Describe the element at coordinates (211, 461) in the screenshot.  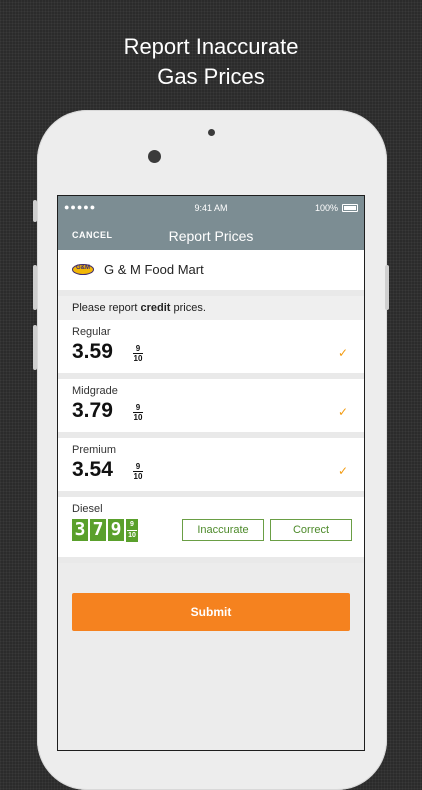
I see `fuel-row-premium: Premium 3.54 9 10 ✓` at that location.